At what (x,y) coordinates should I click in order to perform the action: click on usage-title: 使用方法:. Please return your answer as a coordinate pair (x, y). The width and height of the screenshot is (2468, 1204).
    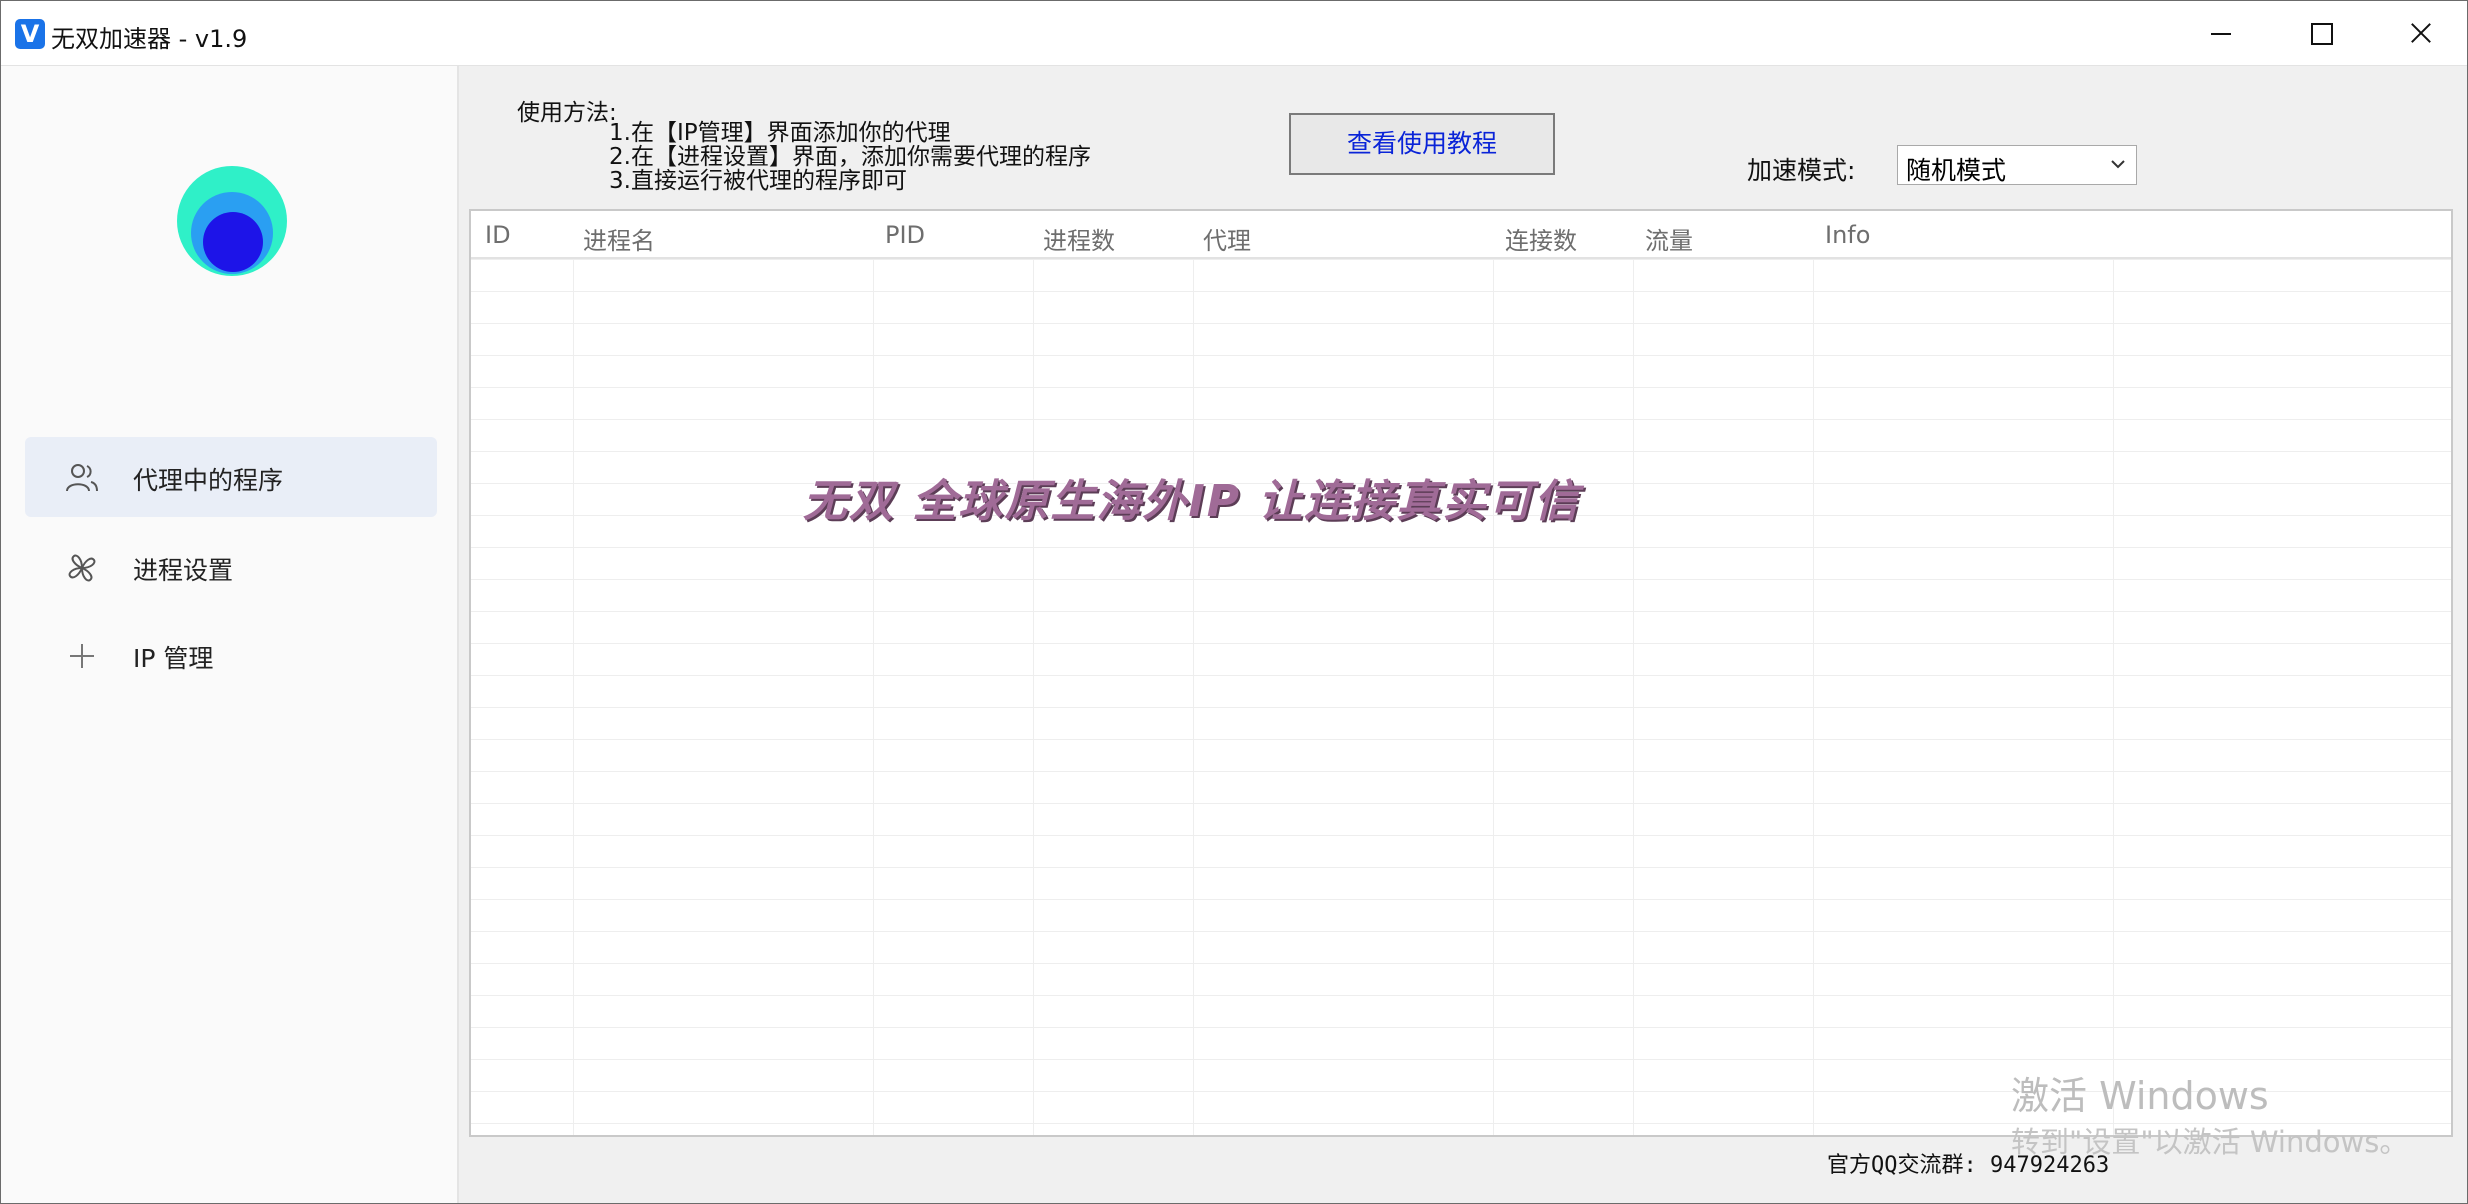
    Looking at the image, I should click on (567, 113).